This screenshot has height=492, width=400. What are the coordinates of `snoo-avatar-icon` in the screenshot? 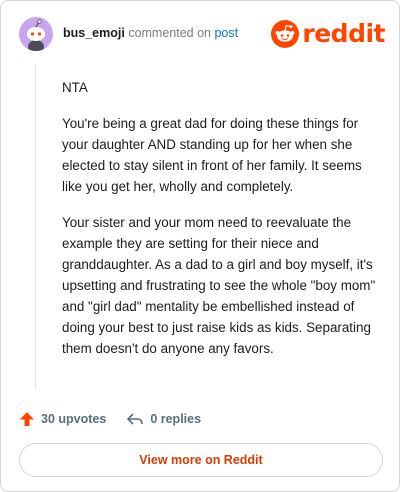 It's located at (36, 35).